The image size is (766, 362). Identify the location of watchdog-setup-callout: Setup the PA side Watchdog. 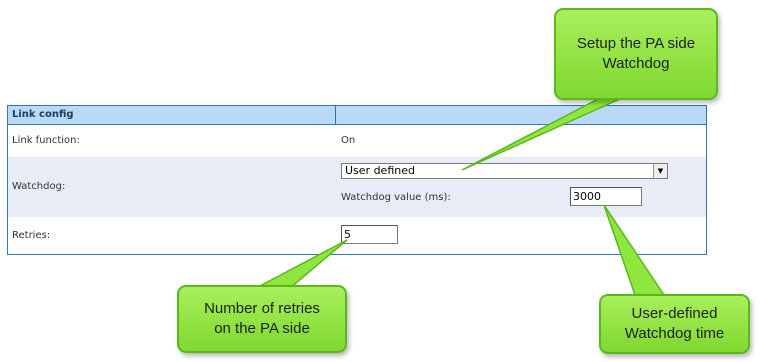
(636, 54).